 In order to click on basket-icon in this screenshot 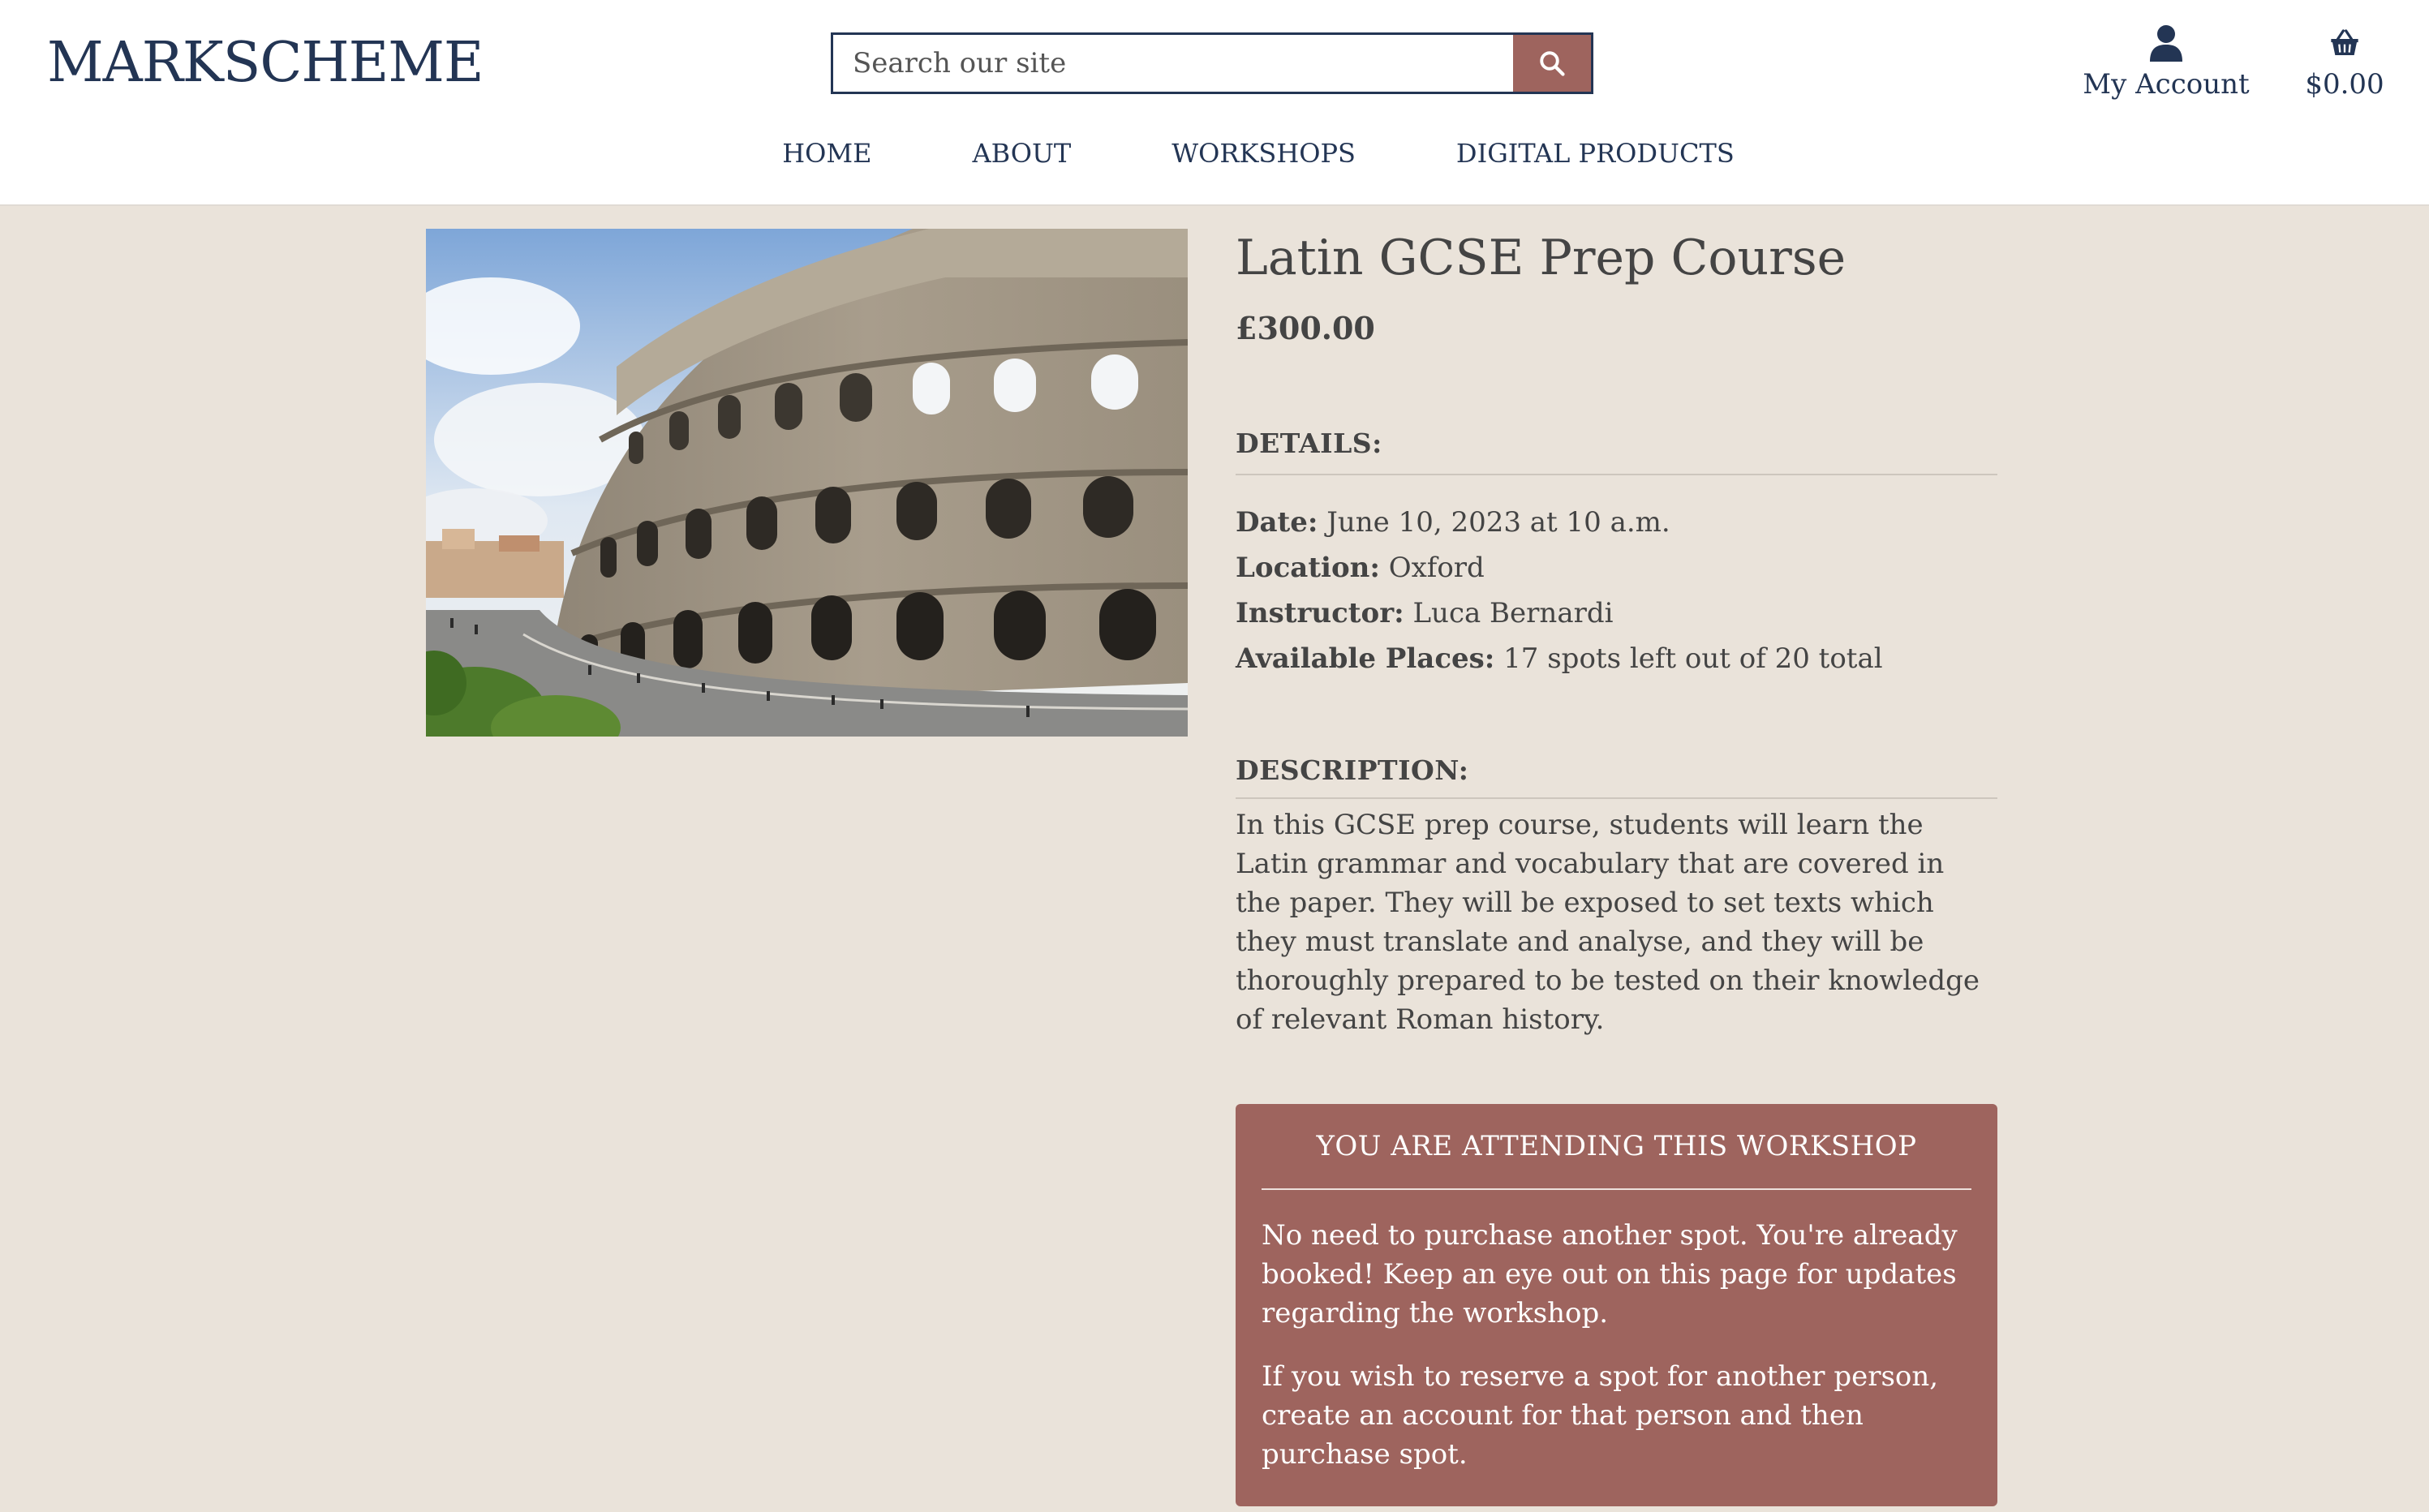, I will do `click(2344, 43)`.